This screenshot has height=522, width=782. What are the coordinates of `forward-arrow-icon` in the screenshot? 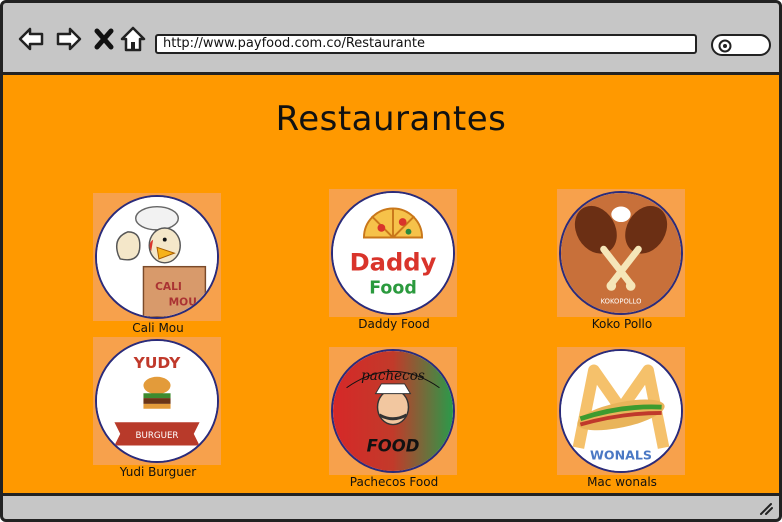 It's located at (69, 39).